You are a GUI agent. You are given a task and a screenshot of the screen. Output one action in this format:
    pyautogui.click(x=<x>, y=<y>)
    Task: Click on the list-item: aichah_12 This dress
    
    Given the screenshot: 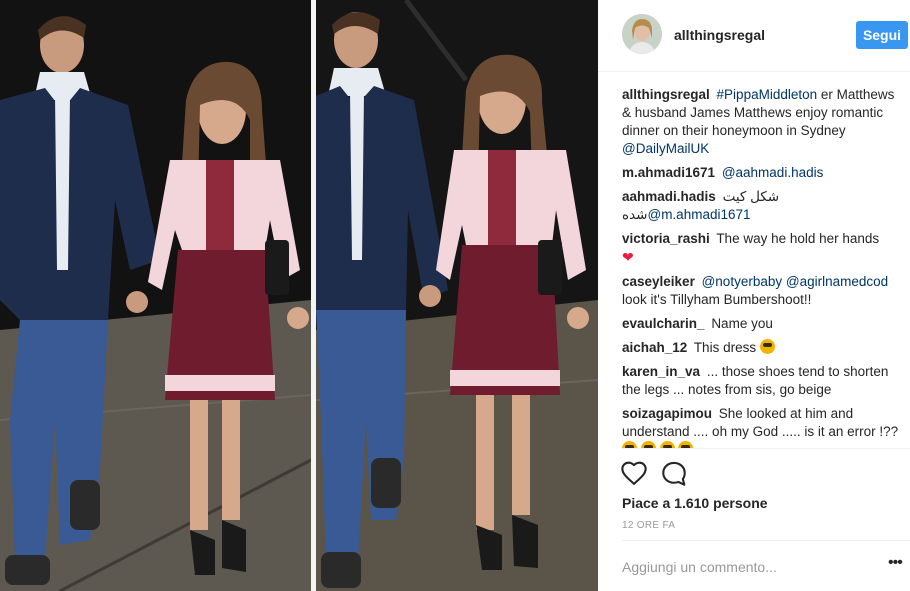 What is the action you would take?
    pyautogui.click(x=763, y=348)
    